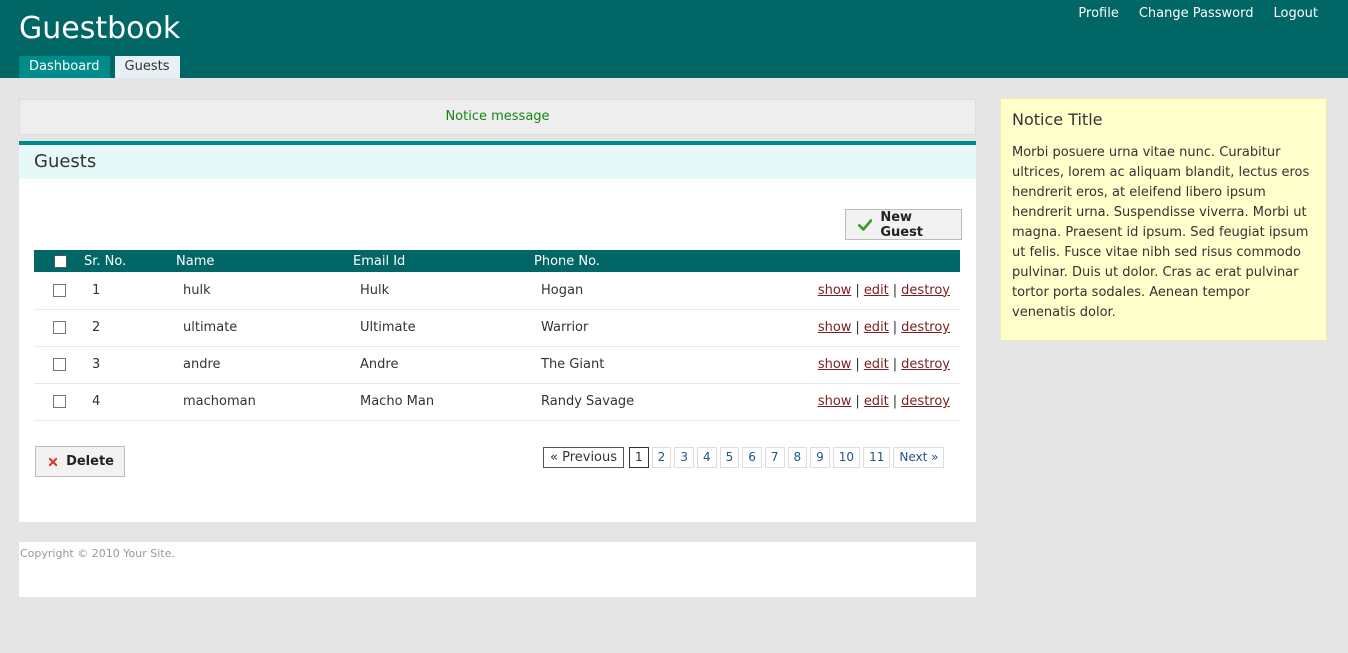 The width and height of the screenshot is (1348, 653). Describe the element at coordinates (752, 457) in the screenshot. I see `page-6-link: 6` at that location.